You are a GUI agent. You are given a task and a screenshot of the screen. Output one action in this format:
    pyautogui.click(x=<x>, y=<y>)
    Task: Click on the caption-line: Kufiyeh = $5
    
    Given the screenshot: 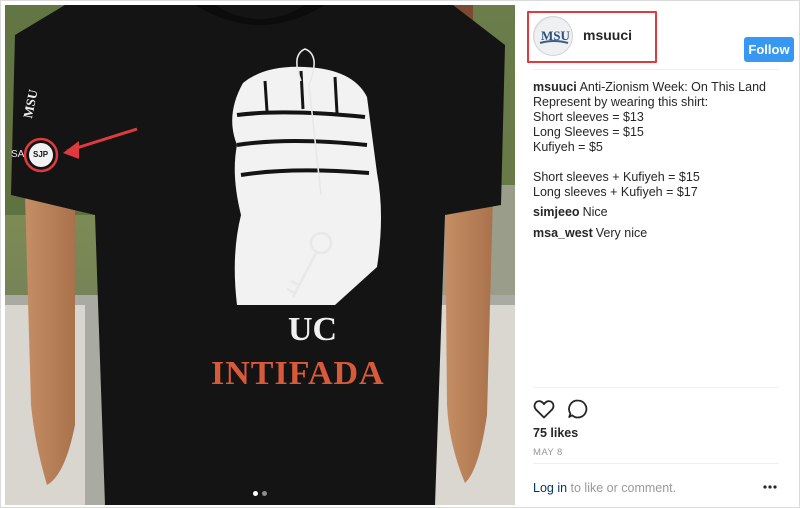 What is the action you would take?
    pyautogui.click(x=568, y=147)
    